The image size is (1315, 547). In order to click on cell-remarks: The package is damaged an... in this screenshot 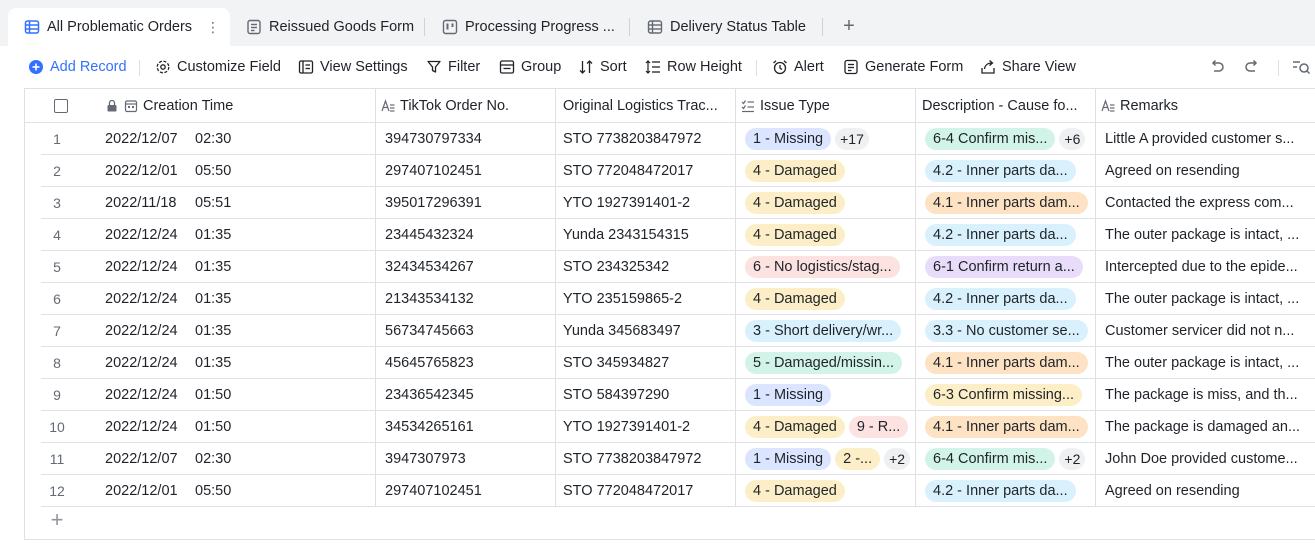, I will do `click(1210, 426)`.